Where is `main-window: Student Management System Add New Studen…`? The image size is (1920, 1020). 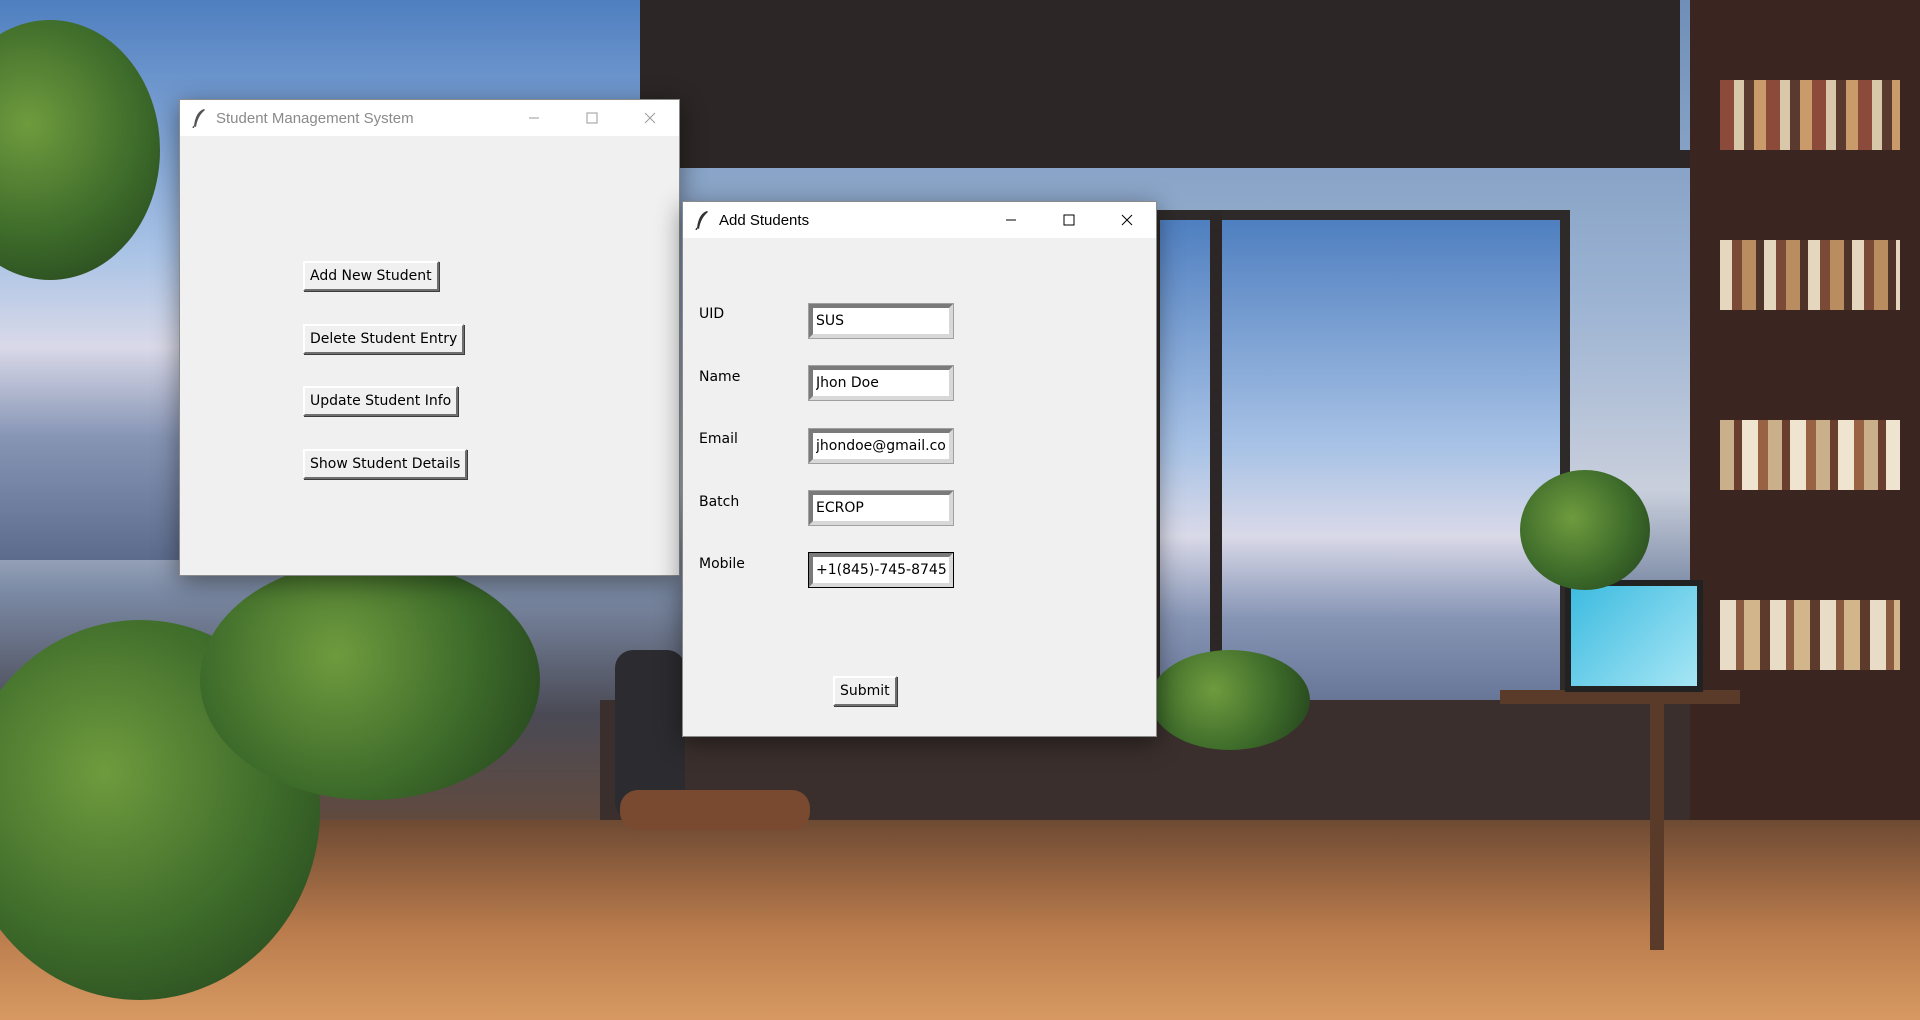
main-window: Student Management System Add New Studen… is located at coordinates (429, 337).